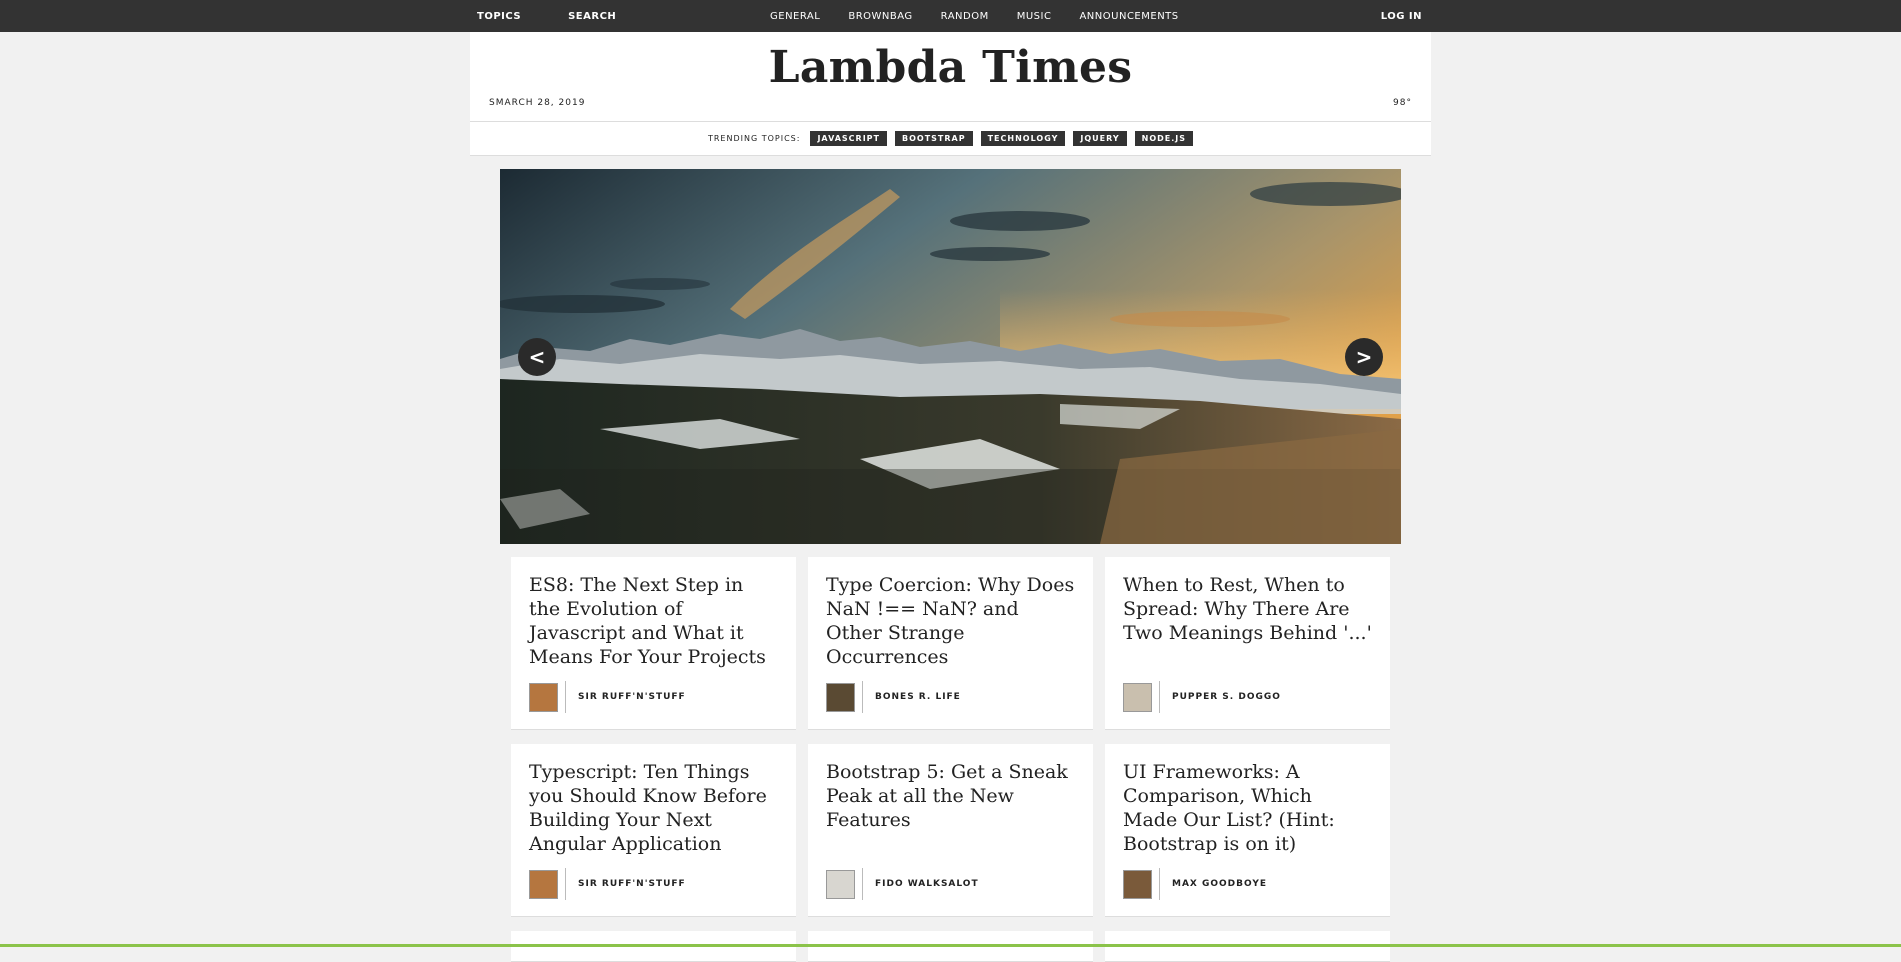  I want to click on header-temperature: 98°, so click(1402, 103).